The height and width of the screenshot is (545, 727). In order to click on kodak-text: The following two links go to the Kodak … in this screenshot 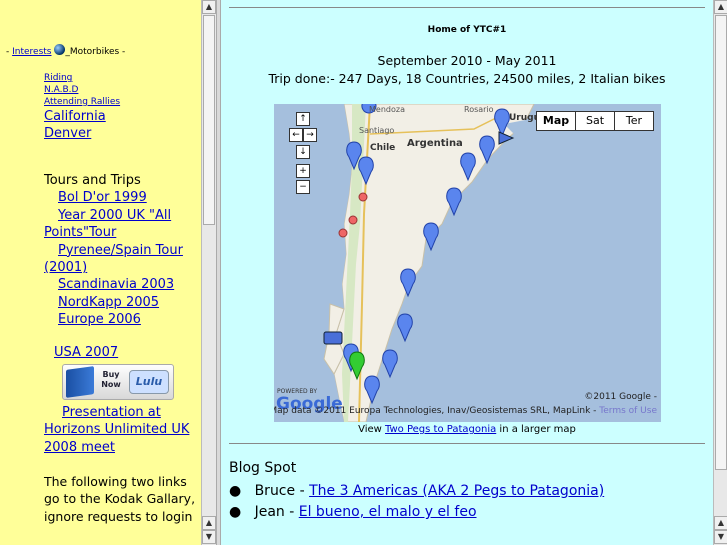, I will do `click(120, 499)`.